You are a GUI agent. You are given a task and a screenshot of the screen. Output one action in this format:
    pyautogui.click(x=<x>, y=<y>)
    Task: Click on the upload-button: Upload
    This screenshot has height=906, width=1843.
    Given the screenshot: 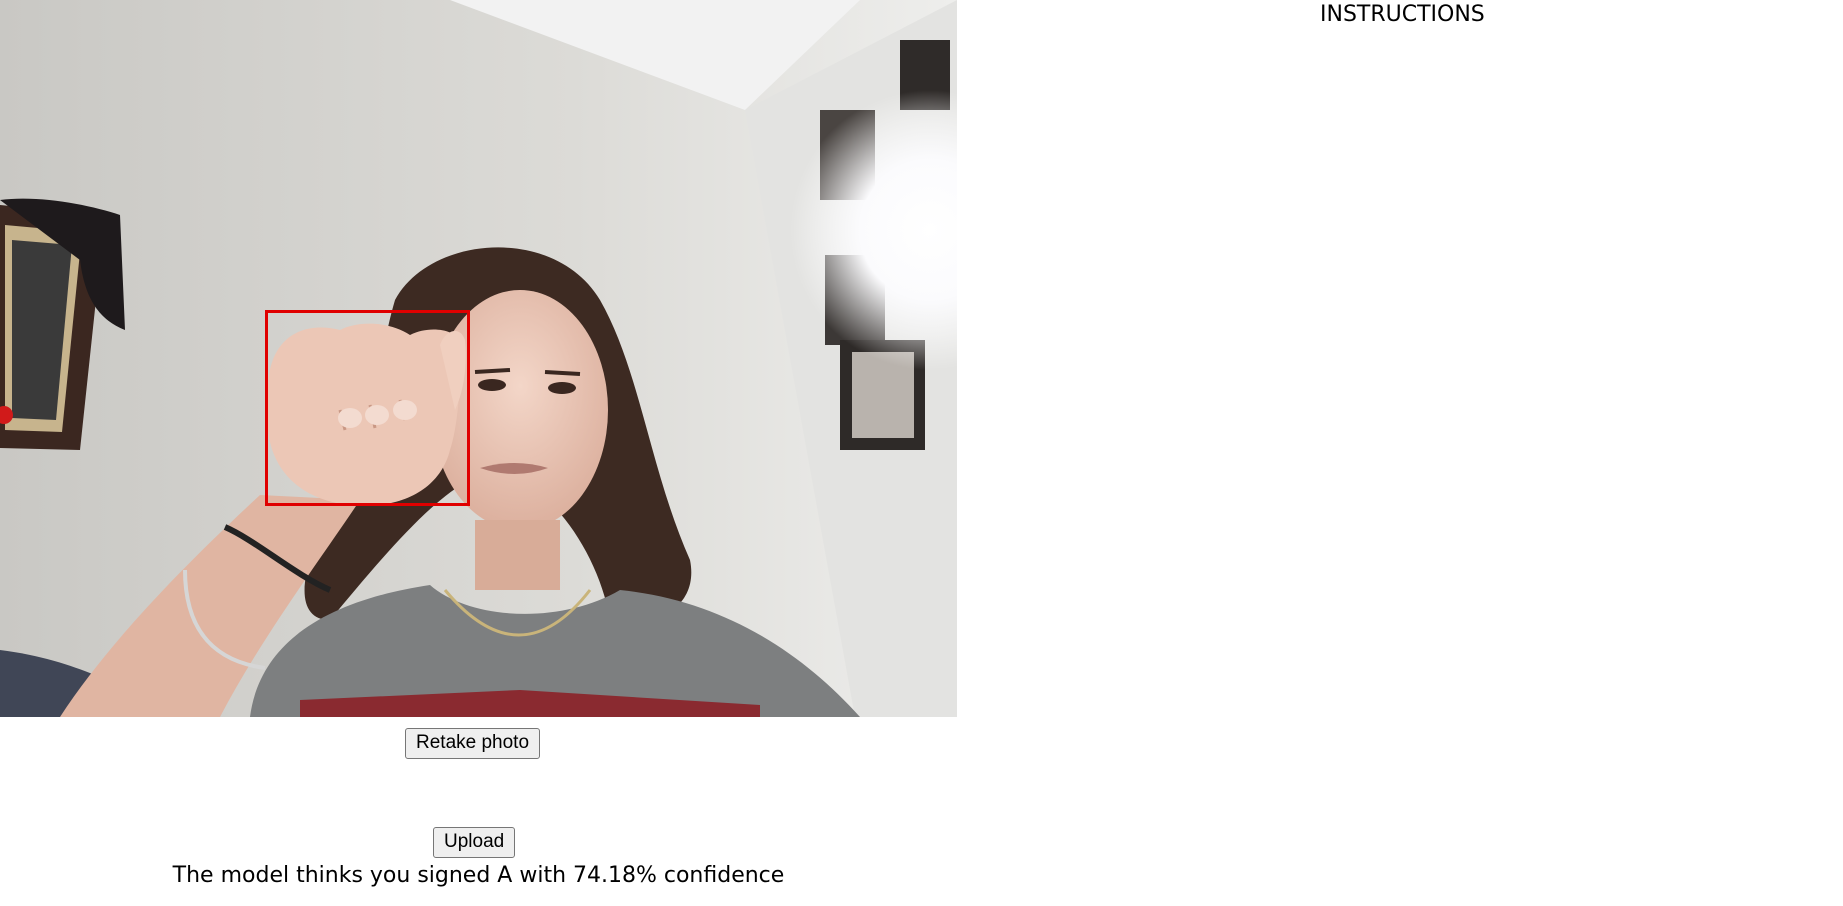 What is the action you would take?
    pyautogui.click(x=474, y=842)
    